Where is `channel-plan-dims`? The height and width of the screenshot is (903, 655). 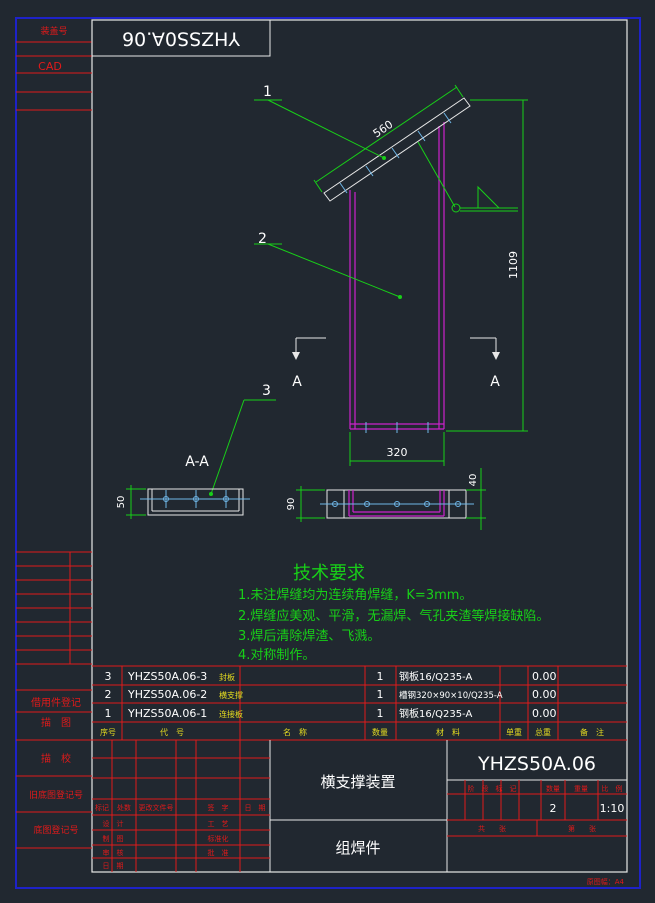 channel-plan-dims is located at coordinates (391, 499).